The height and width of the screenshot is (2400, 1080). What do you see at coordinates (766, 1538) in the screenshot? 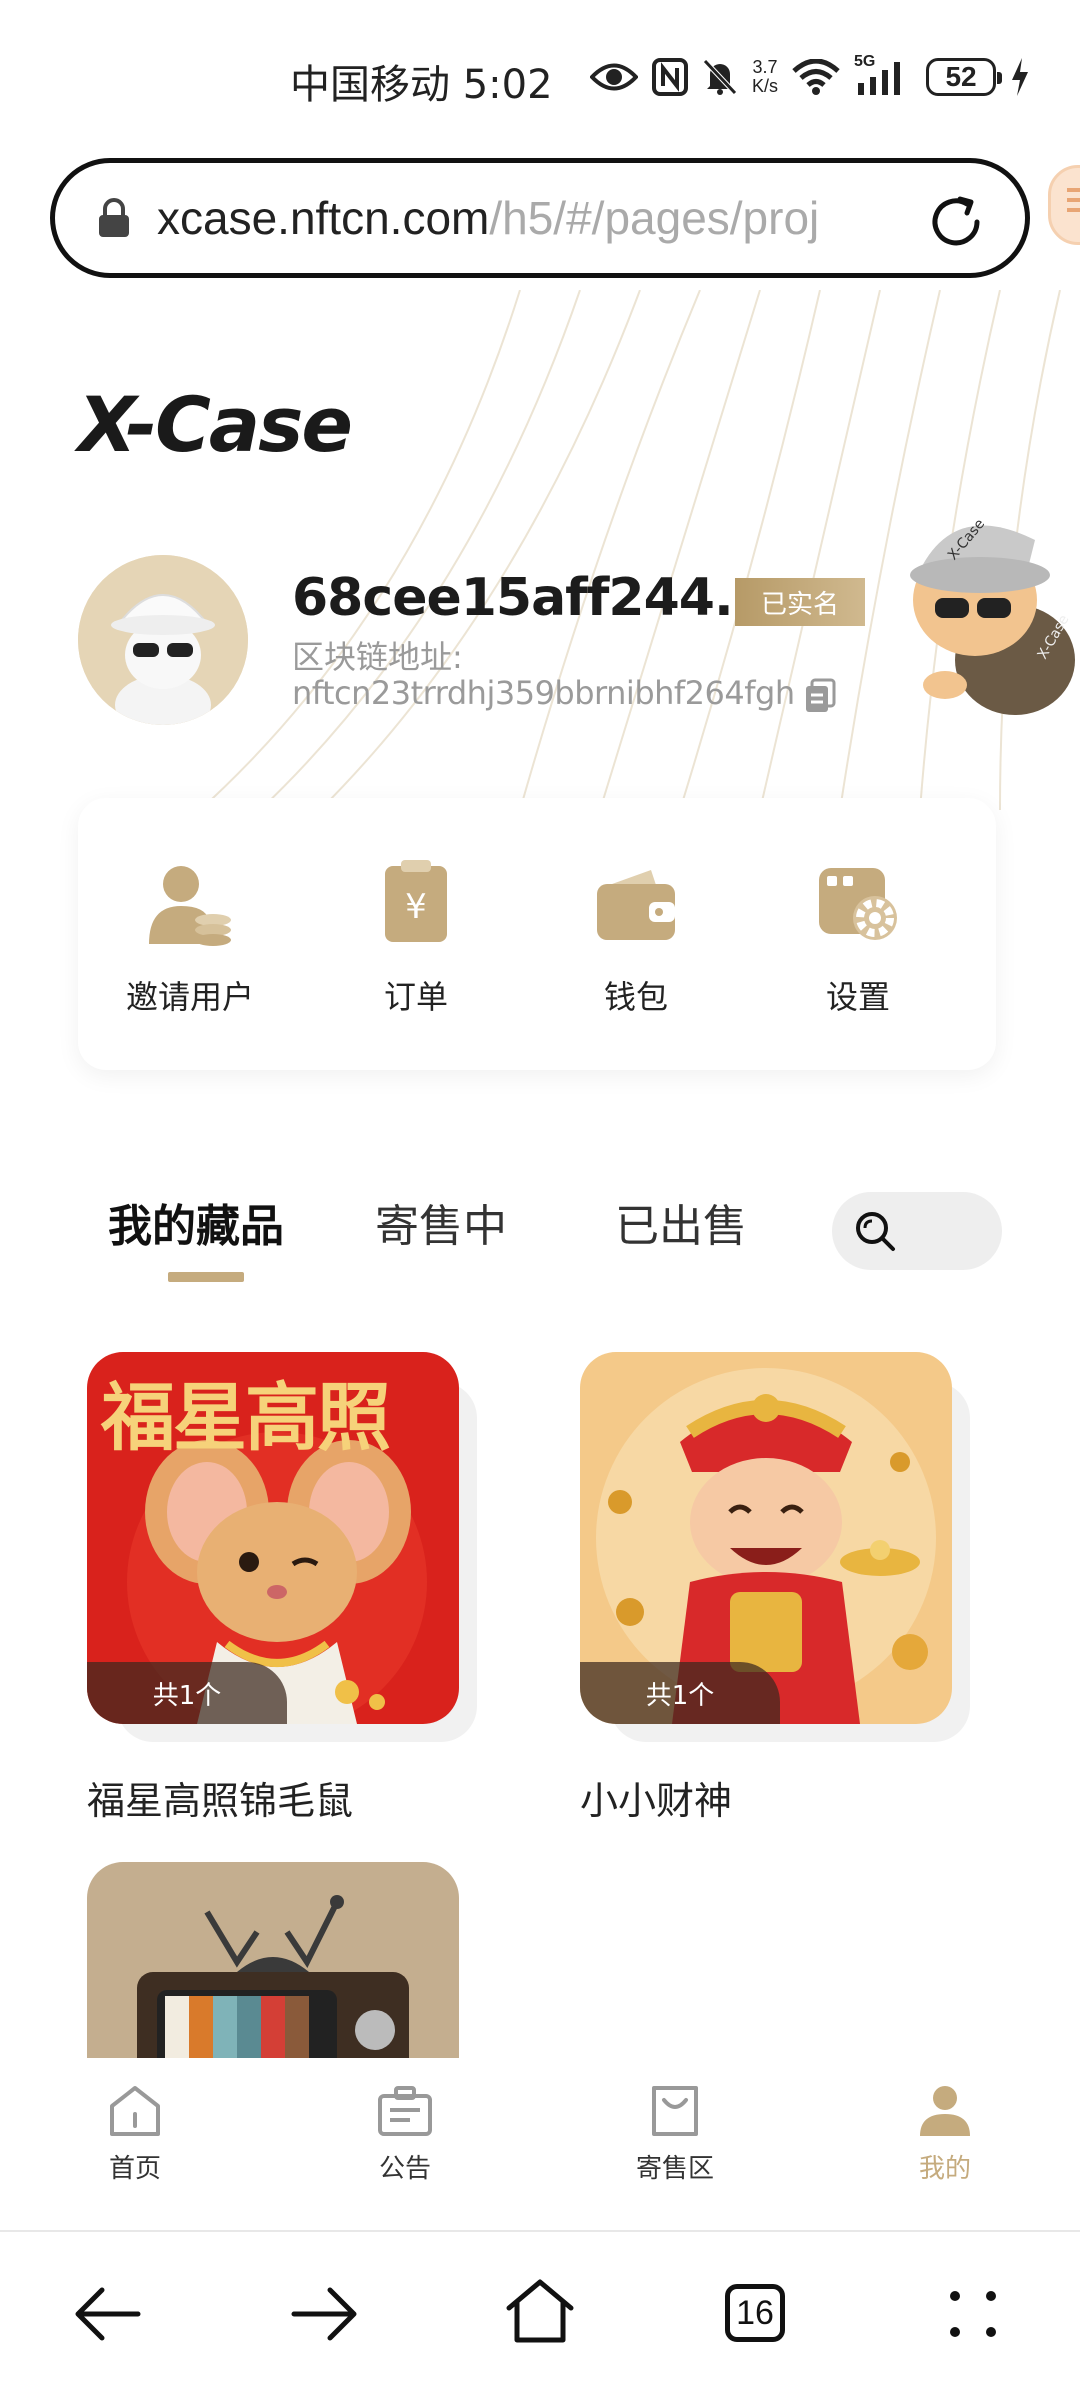
I see `collection-image: 共1个` at bounding box center [766, 1538].